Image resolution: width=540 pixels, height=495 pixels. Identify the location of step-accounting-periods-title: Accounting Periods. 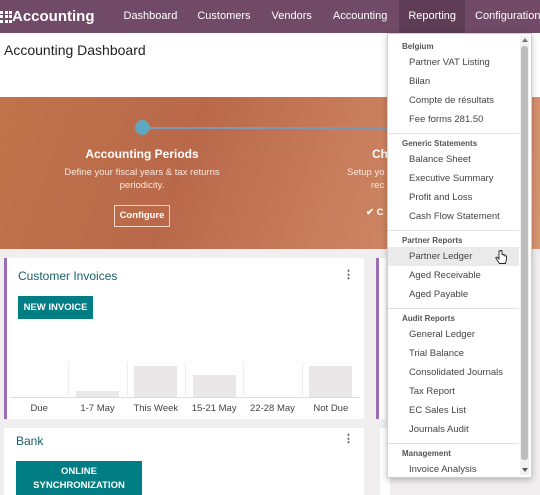
(142, 154).